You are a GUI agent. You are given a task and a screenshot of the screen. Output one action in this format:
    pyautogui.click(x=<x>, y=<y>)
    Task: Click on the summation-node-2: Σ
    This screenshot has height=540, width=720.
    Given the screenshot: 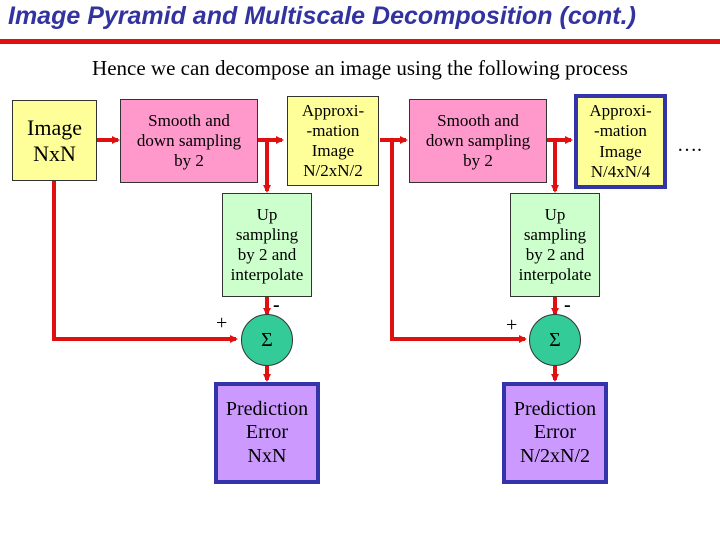 What is the action you would take?
    pyautogui.click(x=555, y=340)
    